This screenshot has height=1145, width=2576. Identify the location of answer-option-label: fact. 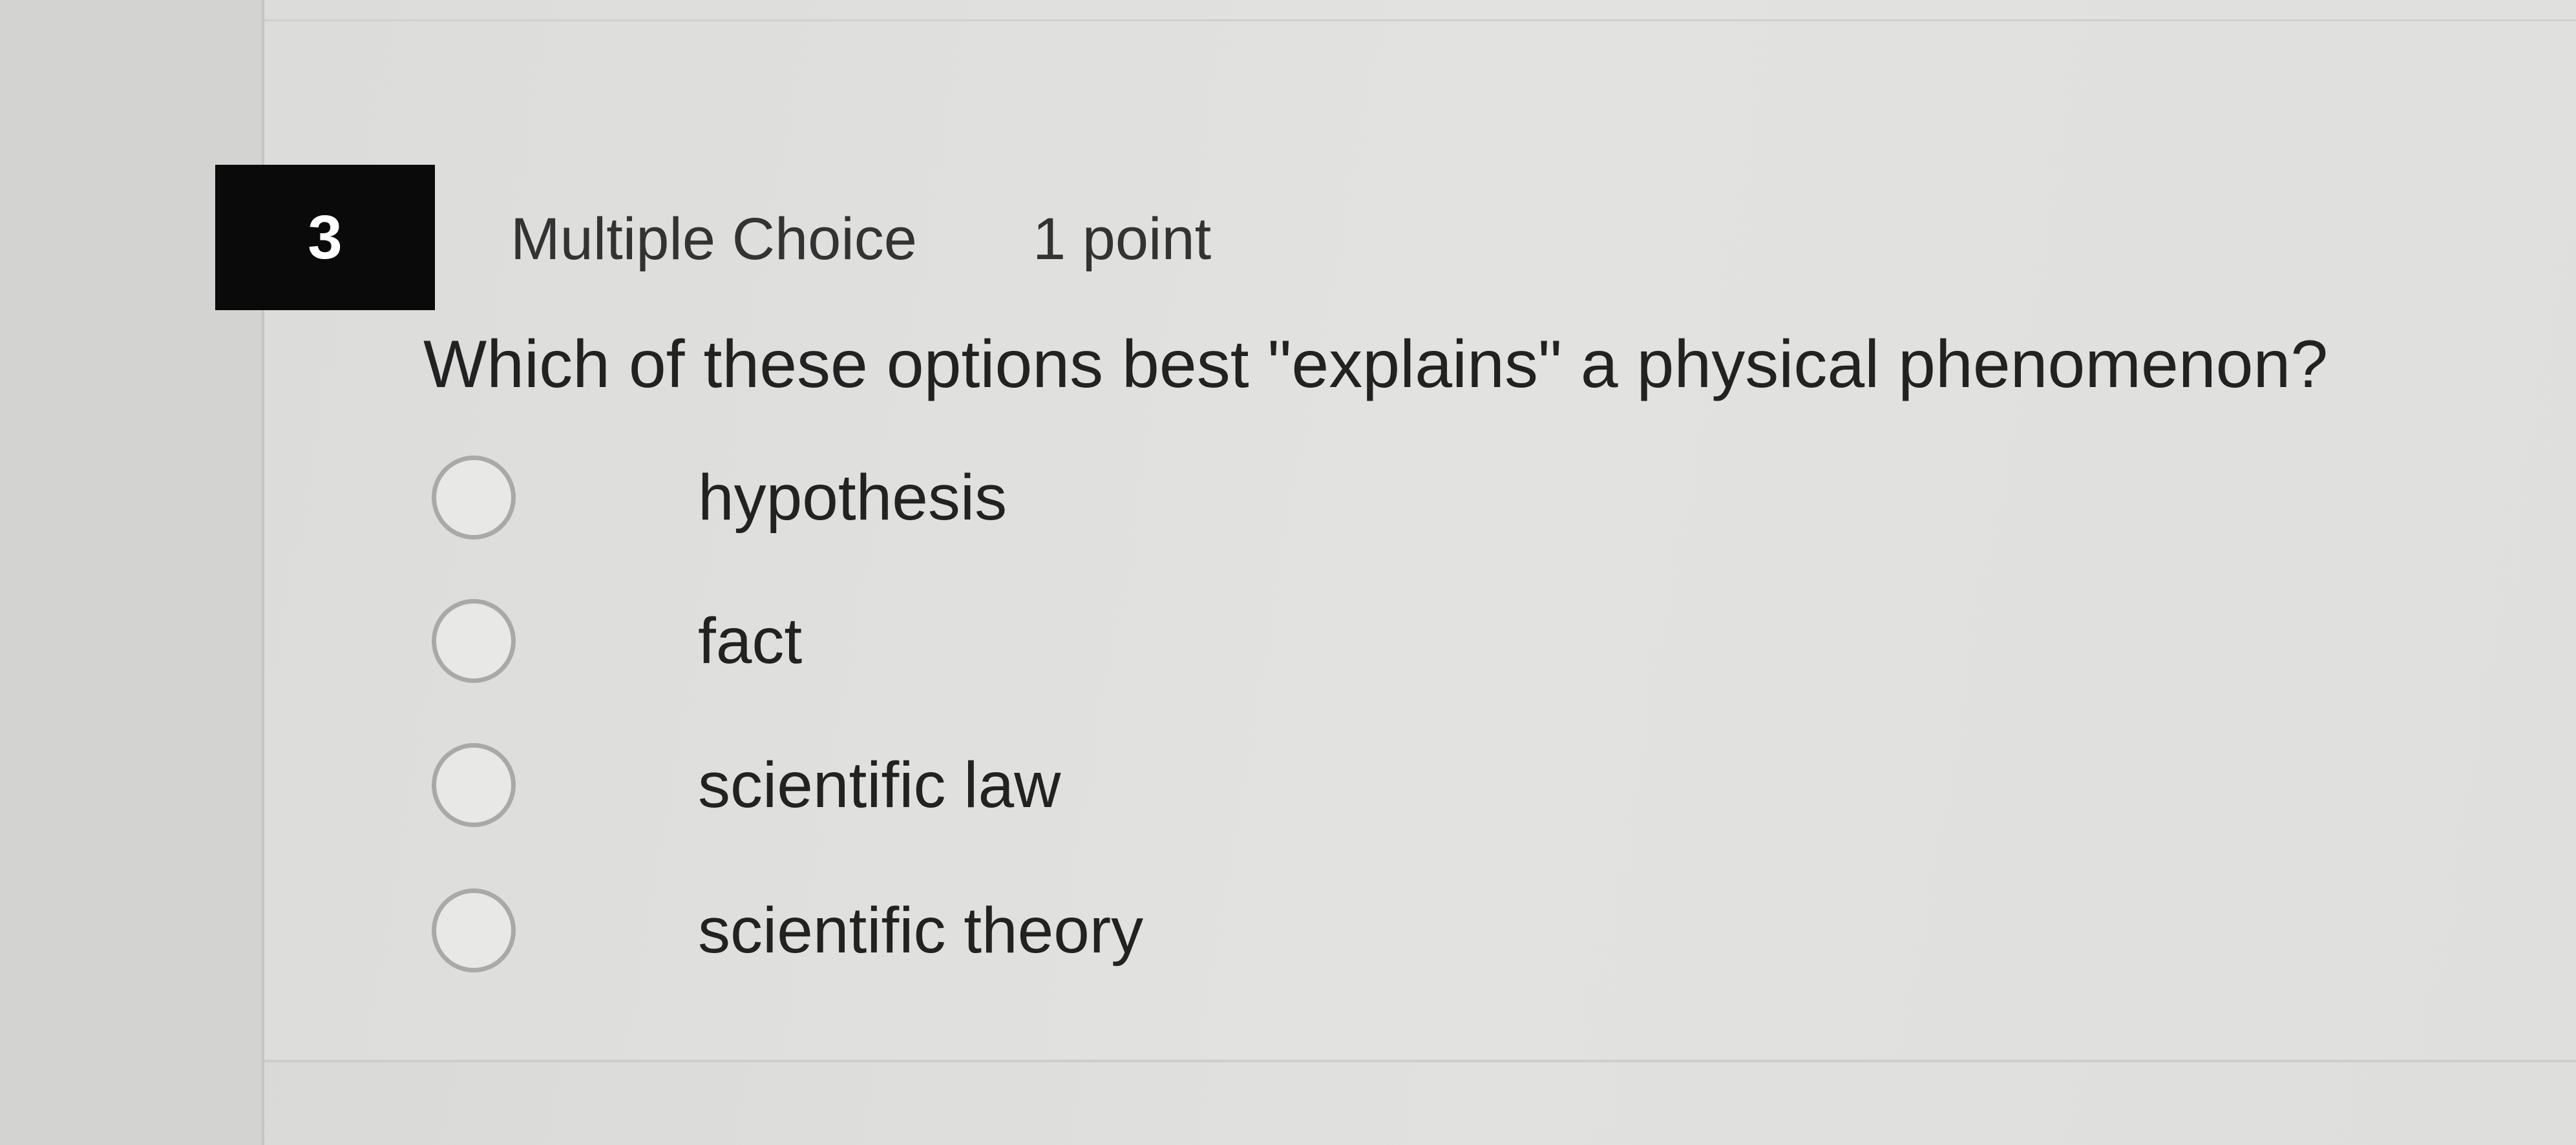
(750, 641).